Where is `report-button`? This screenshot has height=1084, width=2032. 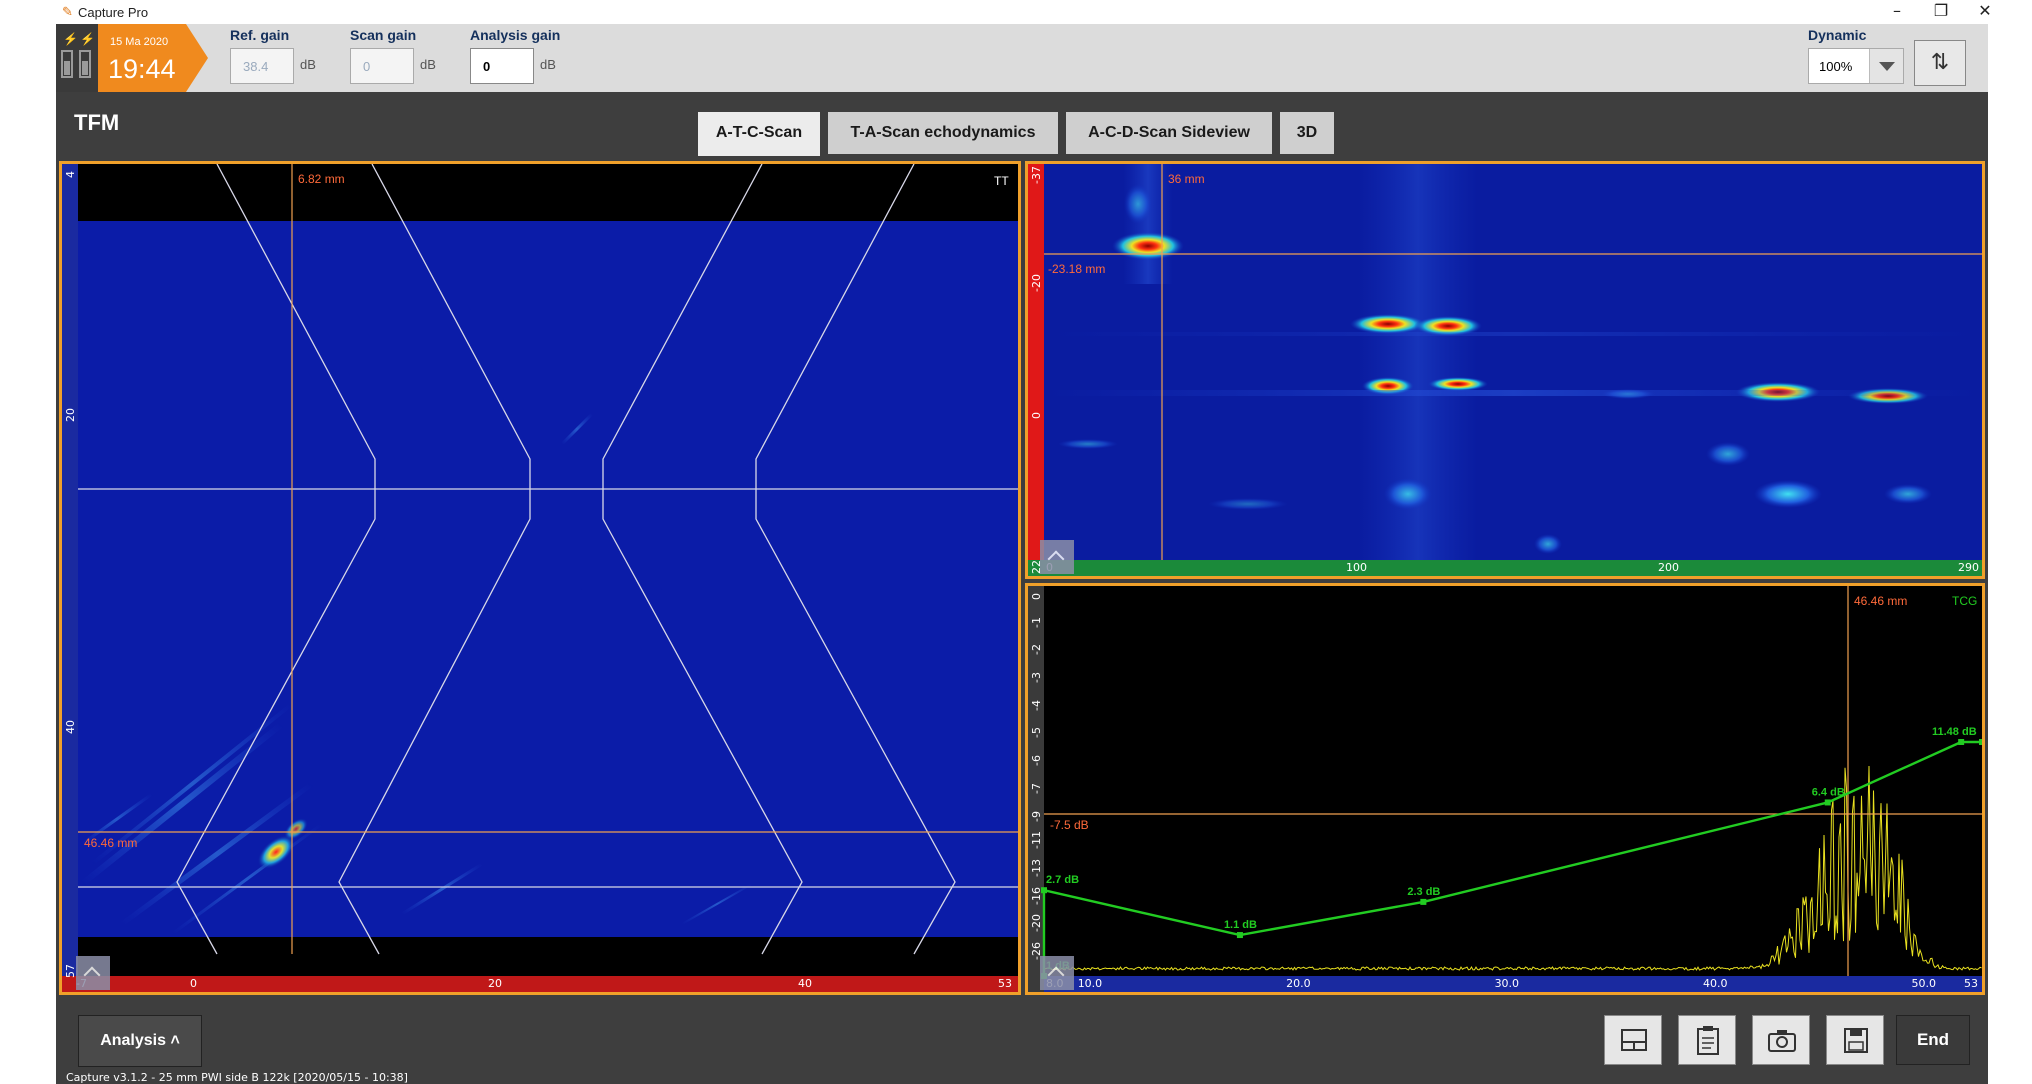
report-button is located at coordinates (1707, 1040).